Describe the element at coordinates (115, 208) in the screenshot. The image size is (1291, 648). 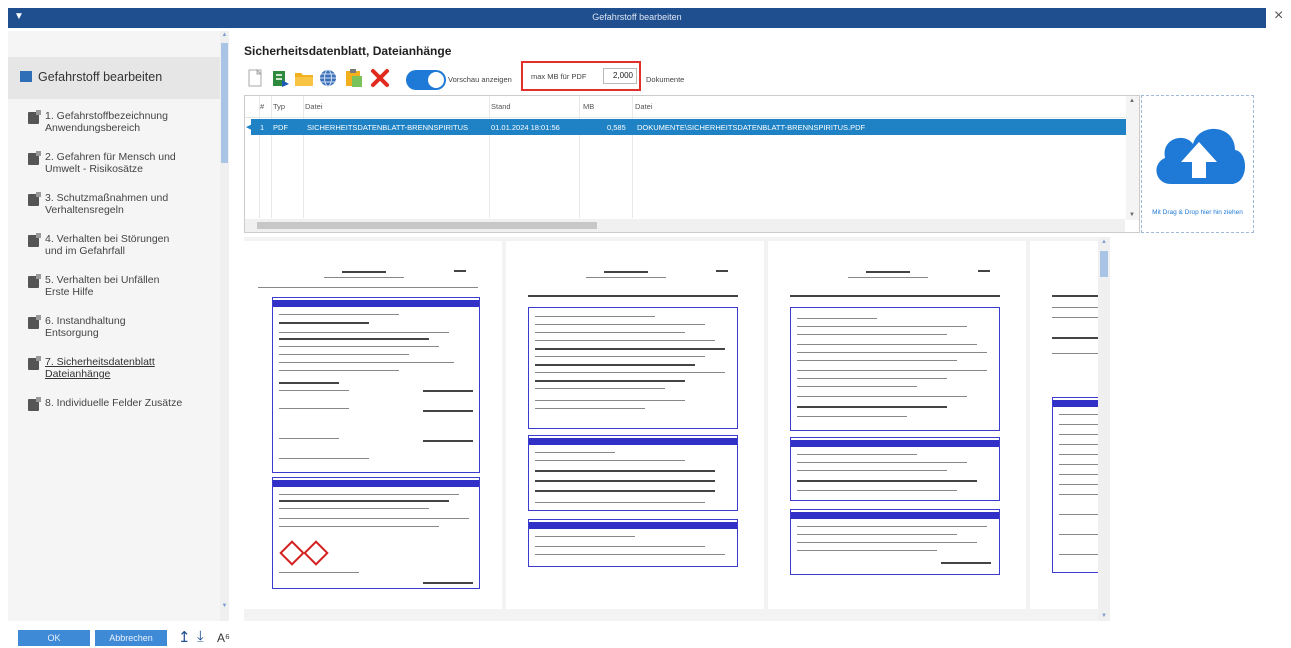
I see `sidebar-item-schutzmassnahmen: 3. Schutzmaßnahmen und Verhaltensregeln` at that location.